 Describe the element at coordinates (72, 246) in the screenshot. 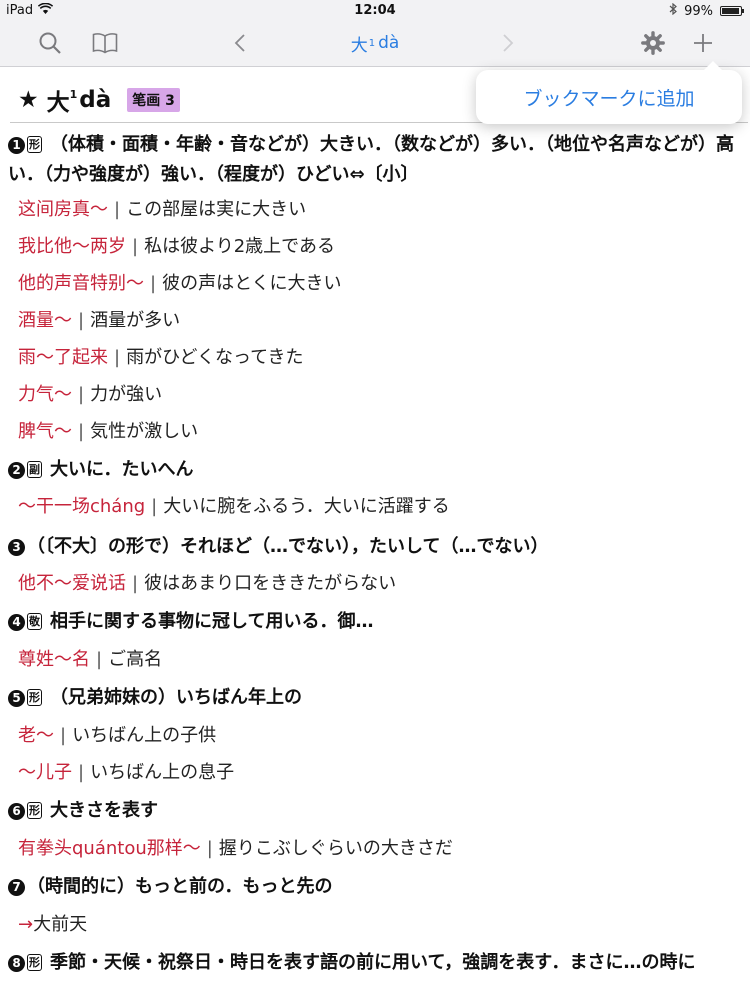

I see `example-chinese: 我比他～两岁` at that location.